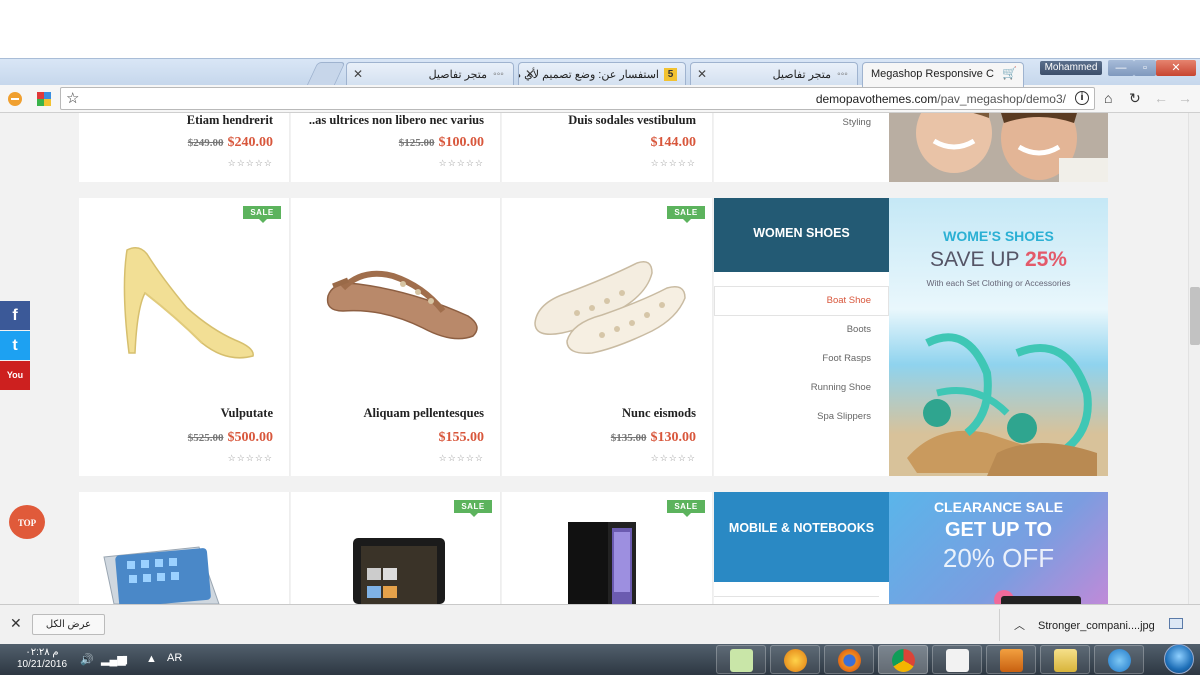  I want to click on internet-explorer-icon, so click(1119, 660).